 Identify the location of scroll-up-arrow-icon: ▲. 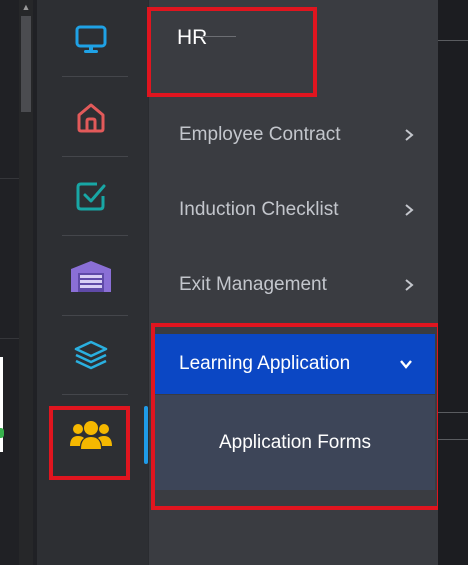
(26, 7).